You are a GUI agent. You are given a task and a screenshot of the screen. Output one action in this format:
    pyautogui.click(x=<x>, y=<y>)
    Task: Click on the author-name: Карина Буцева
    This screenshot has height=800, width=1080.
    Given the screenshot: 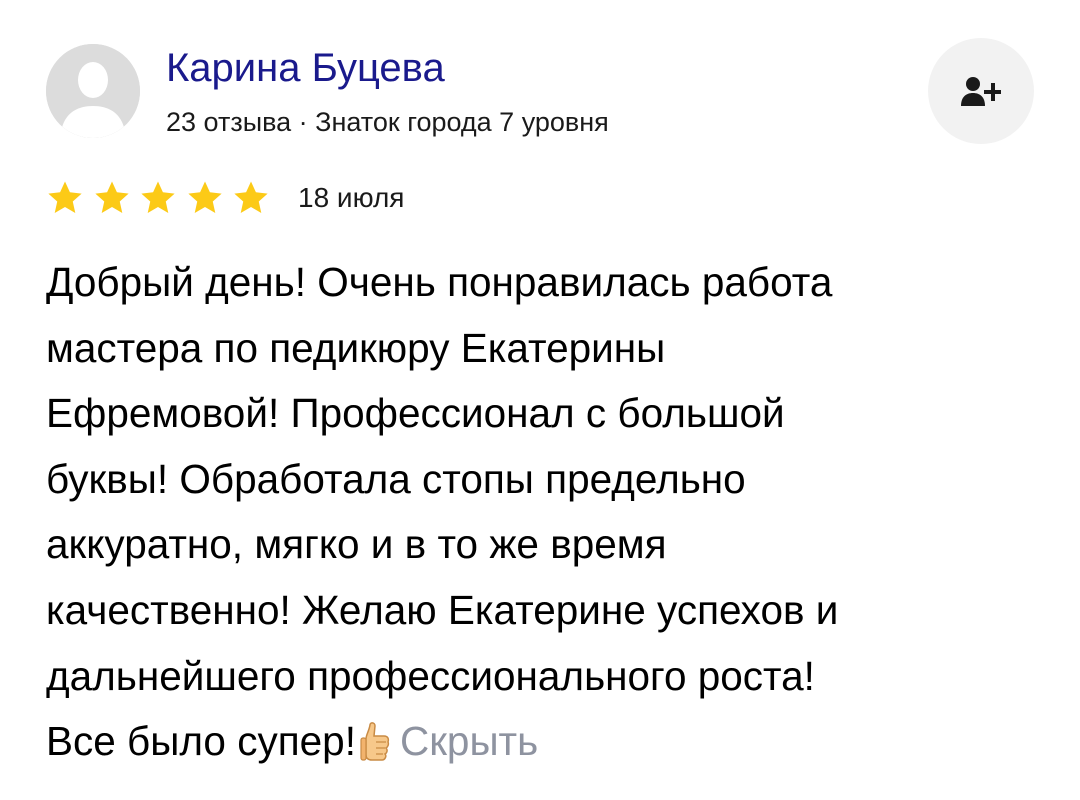 What is the action you would take?
    pyautogui.click(x=305, y=68)
    